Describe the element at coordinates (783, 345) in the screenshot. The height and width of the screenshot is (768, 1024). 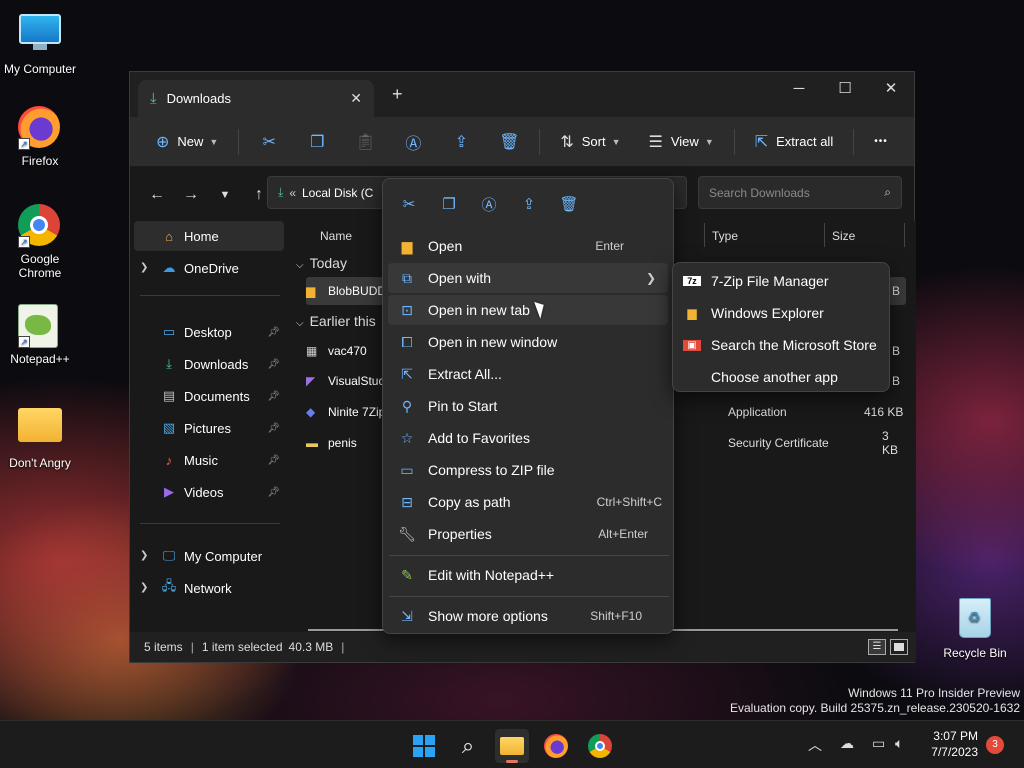
I see `submenu-item-microsoft-store: ▣ Search the Microsoft Store` at that location.